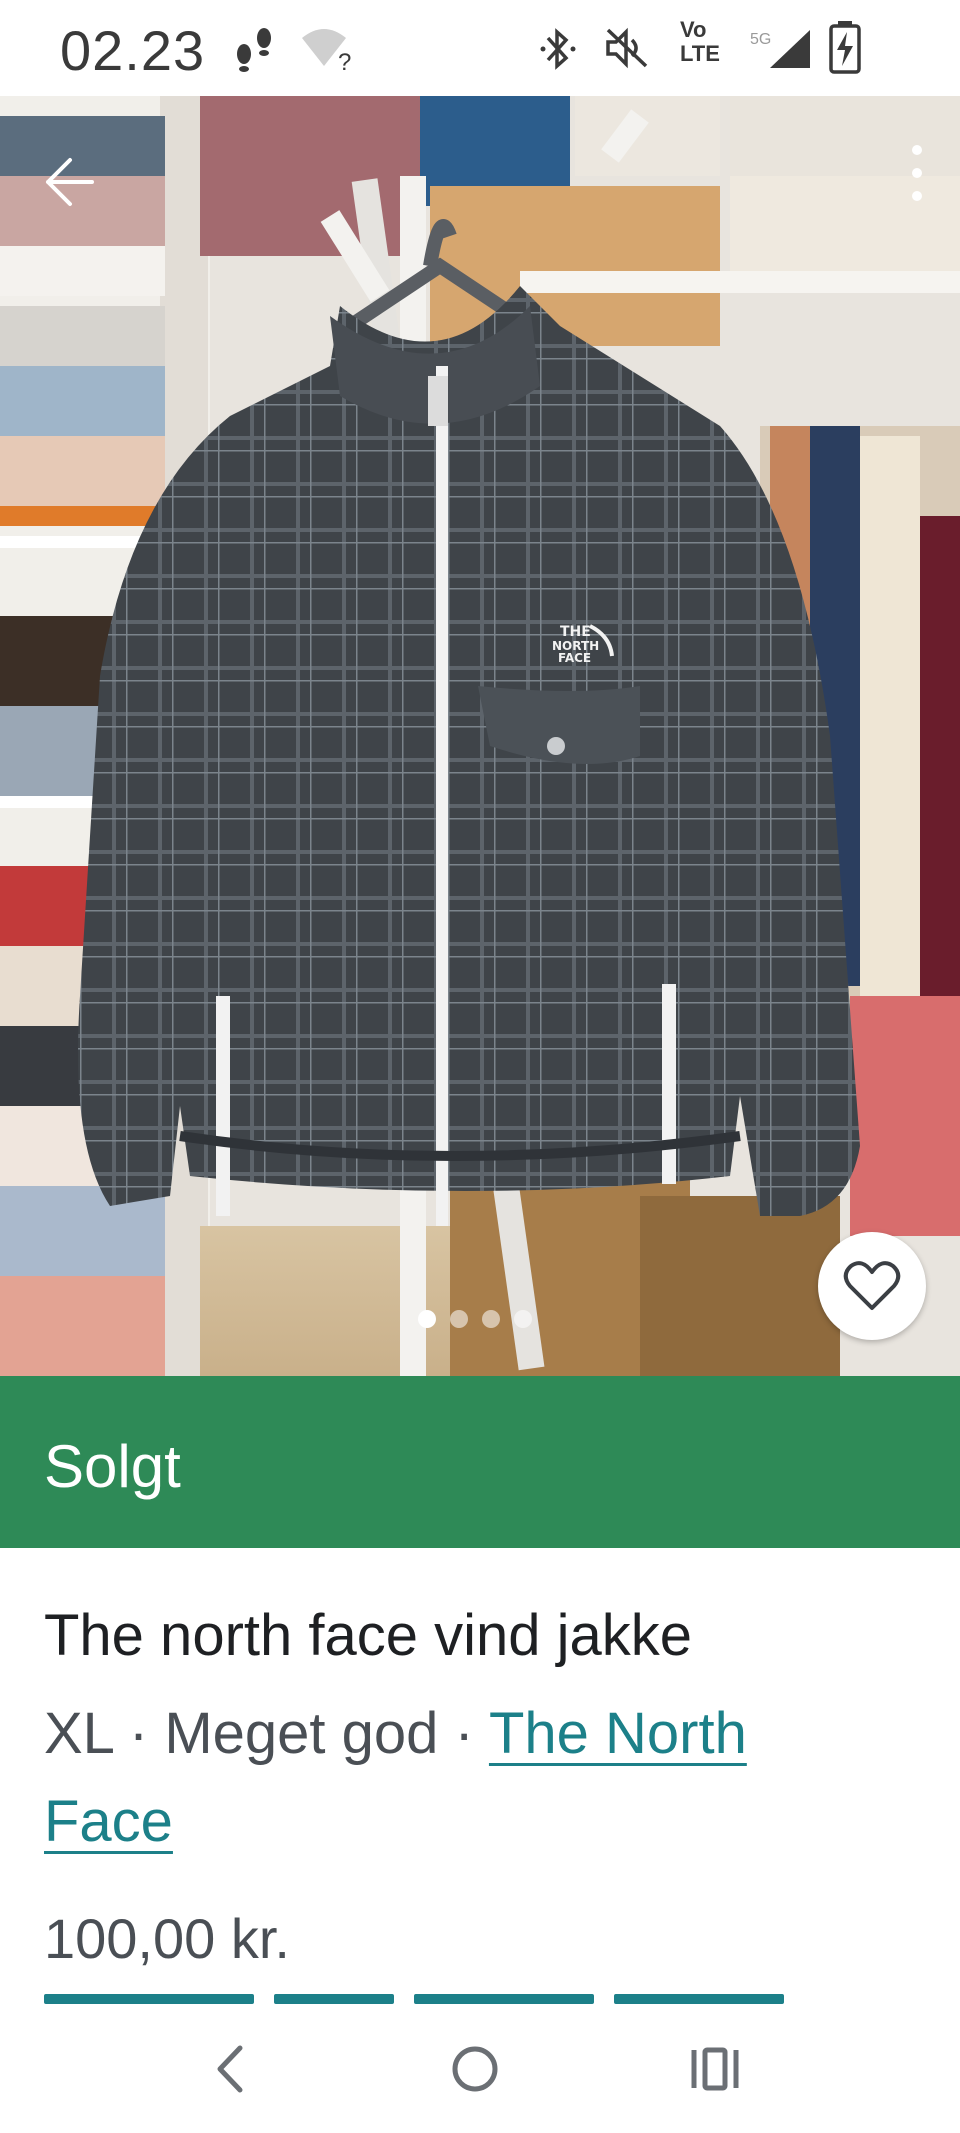  Describe the element at coordinates (231, 2069) in the screenshot. I see `nav-back-icon` at that location.